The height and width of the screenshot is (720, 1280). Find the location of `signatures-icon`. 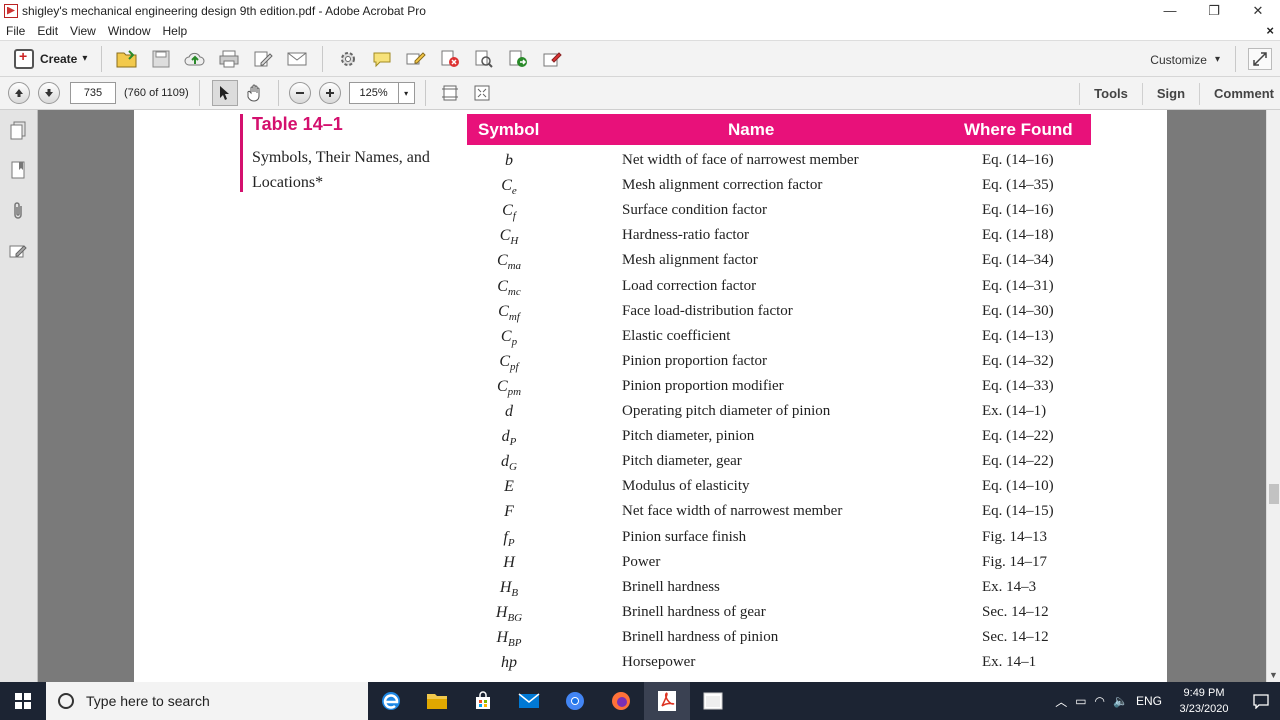

signatures-icon is located at coordinates (18, 251).